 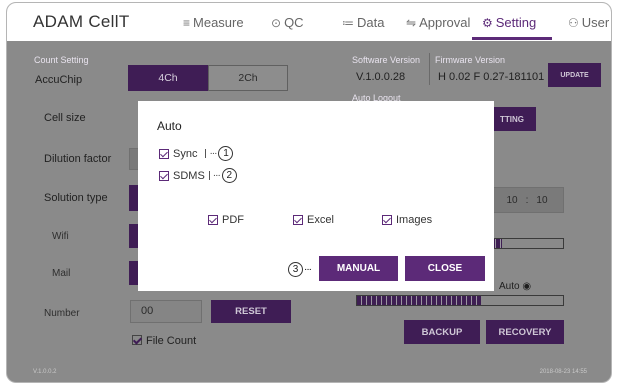 I want to click on file-count-checkbox: File Count, so click(x=164, y=341).